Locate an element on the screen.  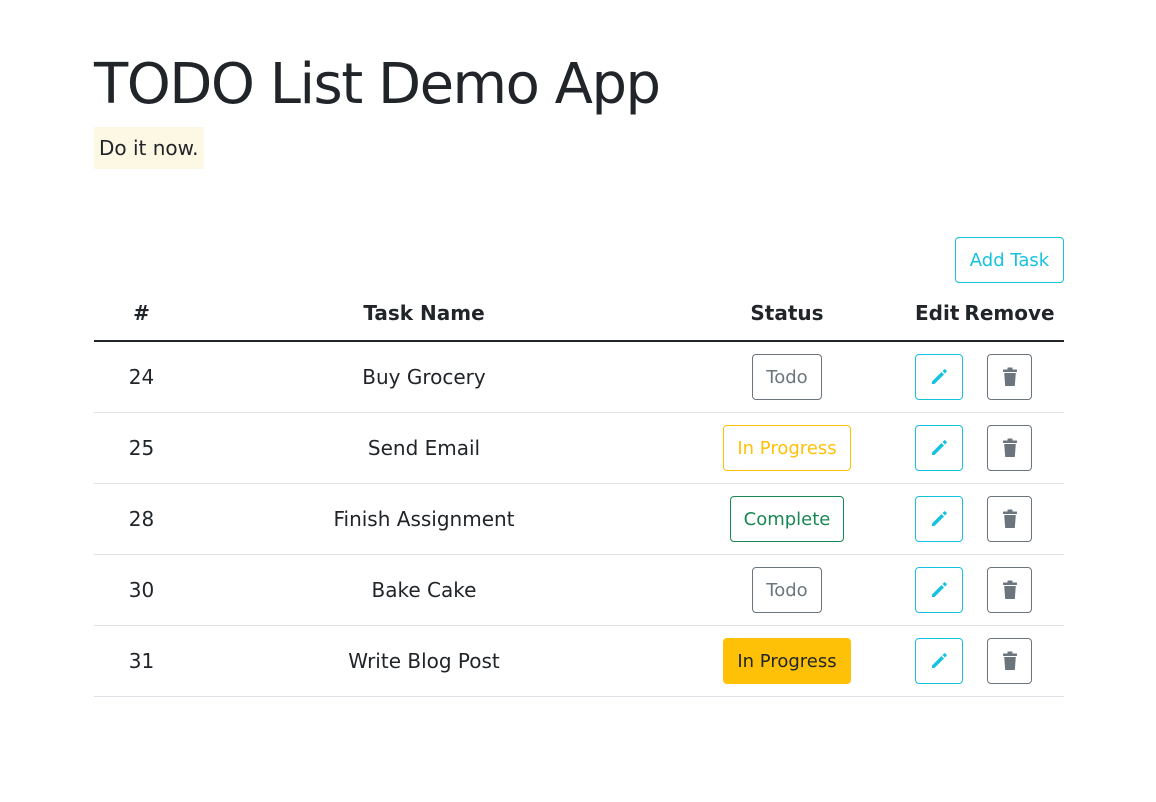
status-badge: Complete is located at coordinates (787, 519).